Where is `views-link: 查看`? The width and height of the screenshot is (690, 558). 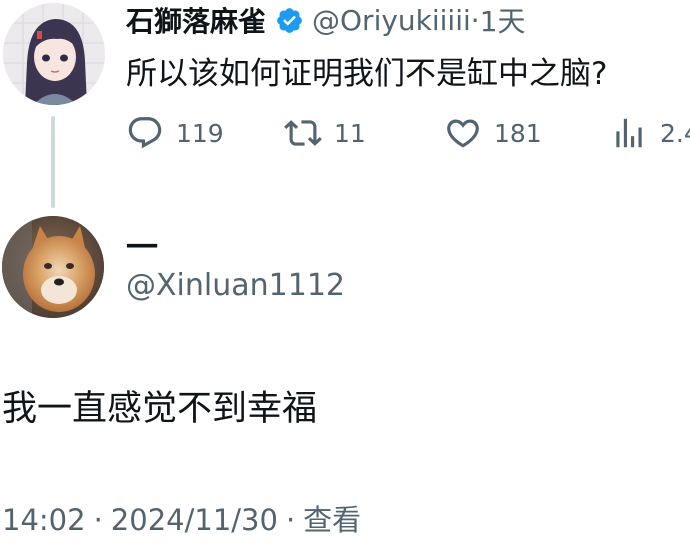 views-link: 查看 is located at coordinates (332, 520).